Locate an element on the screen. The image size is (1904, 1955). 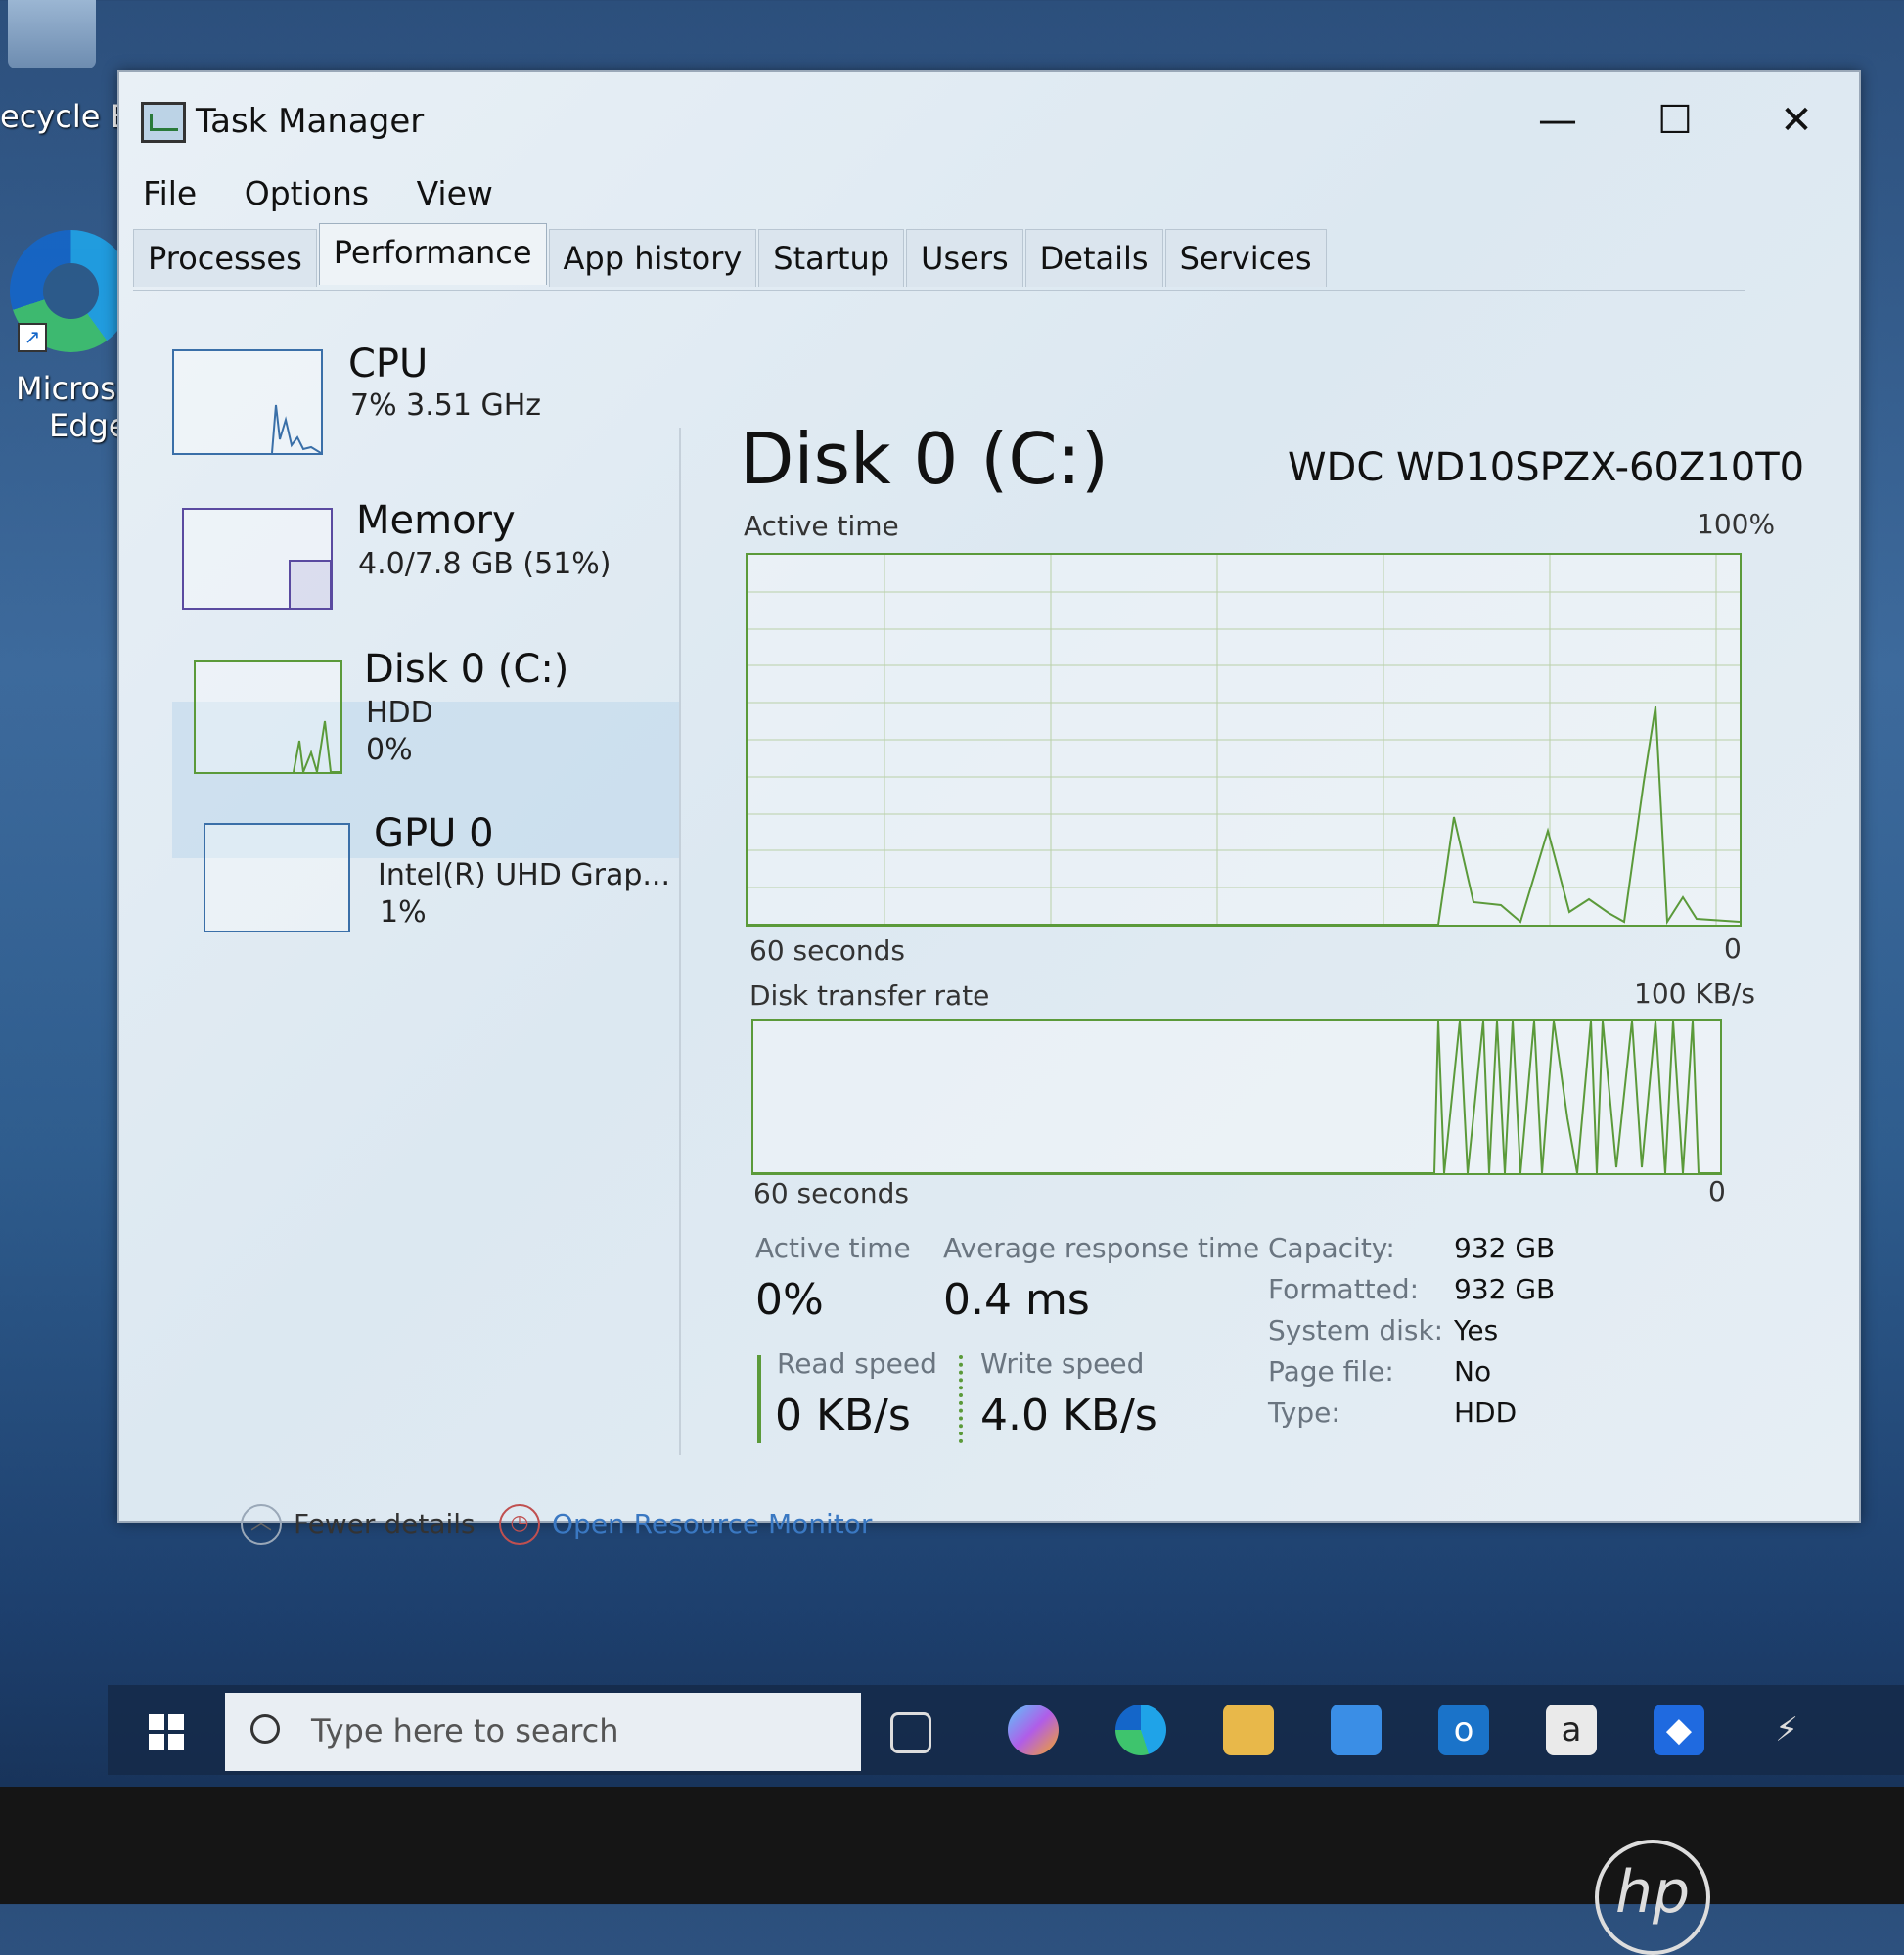
cpu-usage: 7% 3.51 GHz is located at coordinates (446, 405).